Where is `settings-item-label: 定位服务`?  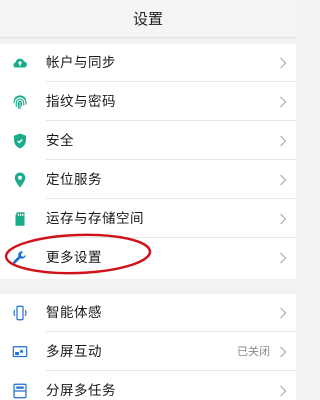
settings-item-label: 定位服务 is located at coordinates (74, 180).